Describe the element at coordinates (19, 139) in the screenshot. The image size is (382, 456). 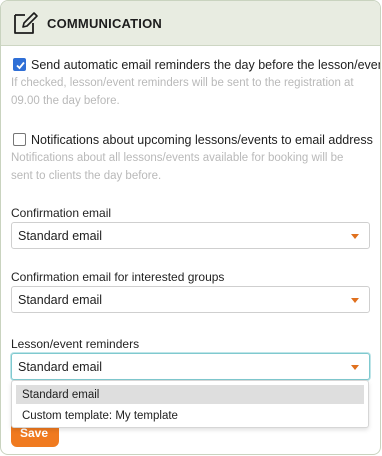
I see `notifications-checkbox` at that location.